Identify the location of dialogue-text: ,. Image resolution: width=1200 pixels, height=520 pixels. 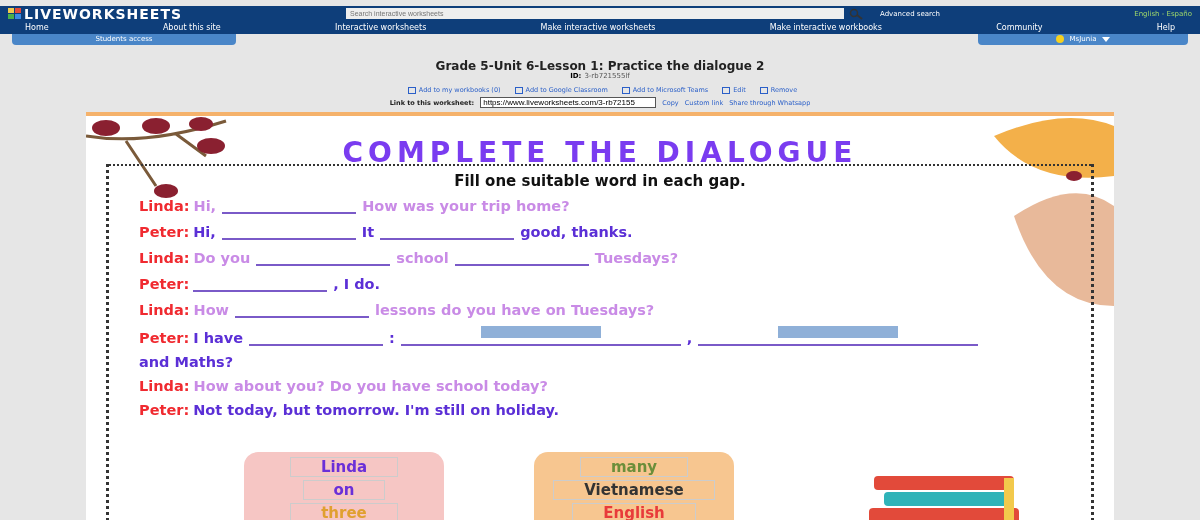
(689, 338).